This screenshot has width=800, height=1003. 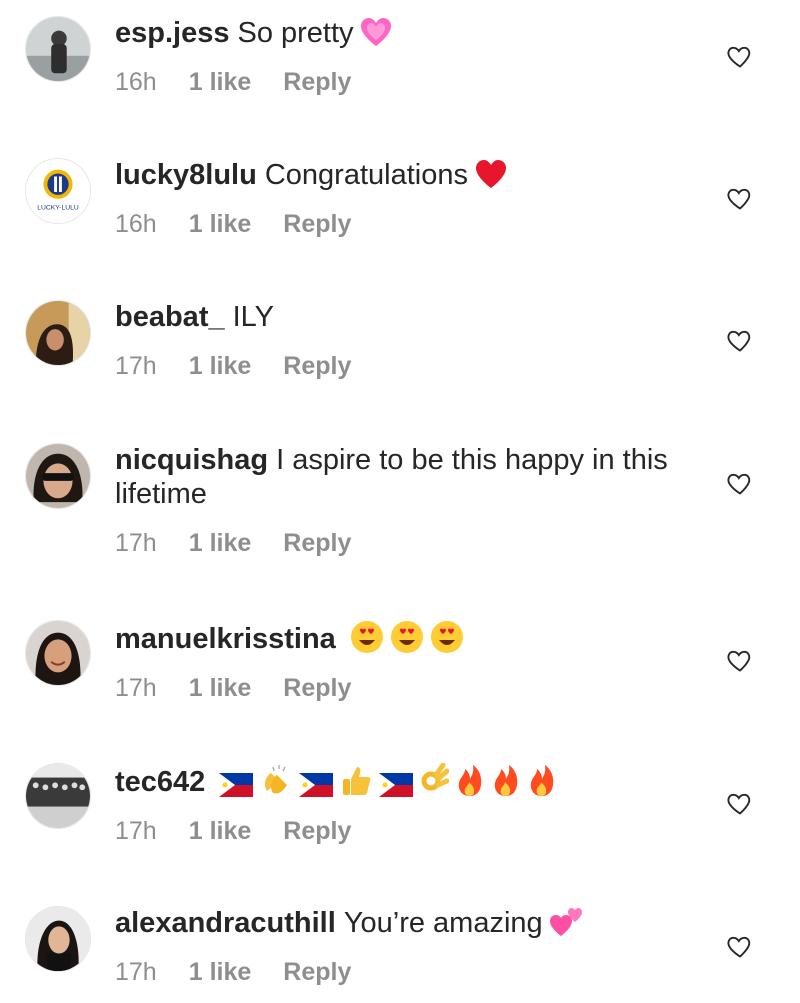 What do you see at coordinates (186, 175) in the screenshot?
I see `comment-username: lucky8lulu` at bounding box center [186, 175].